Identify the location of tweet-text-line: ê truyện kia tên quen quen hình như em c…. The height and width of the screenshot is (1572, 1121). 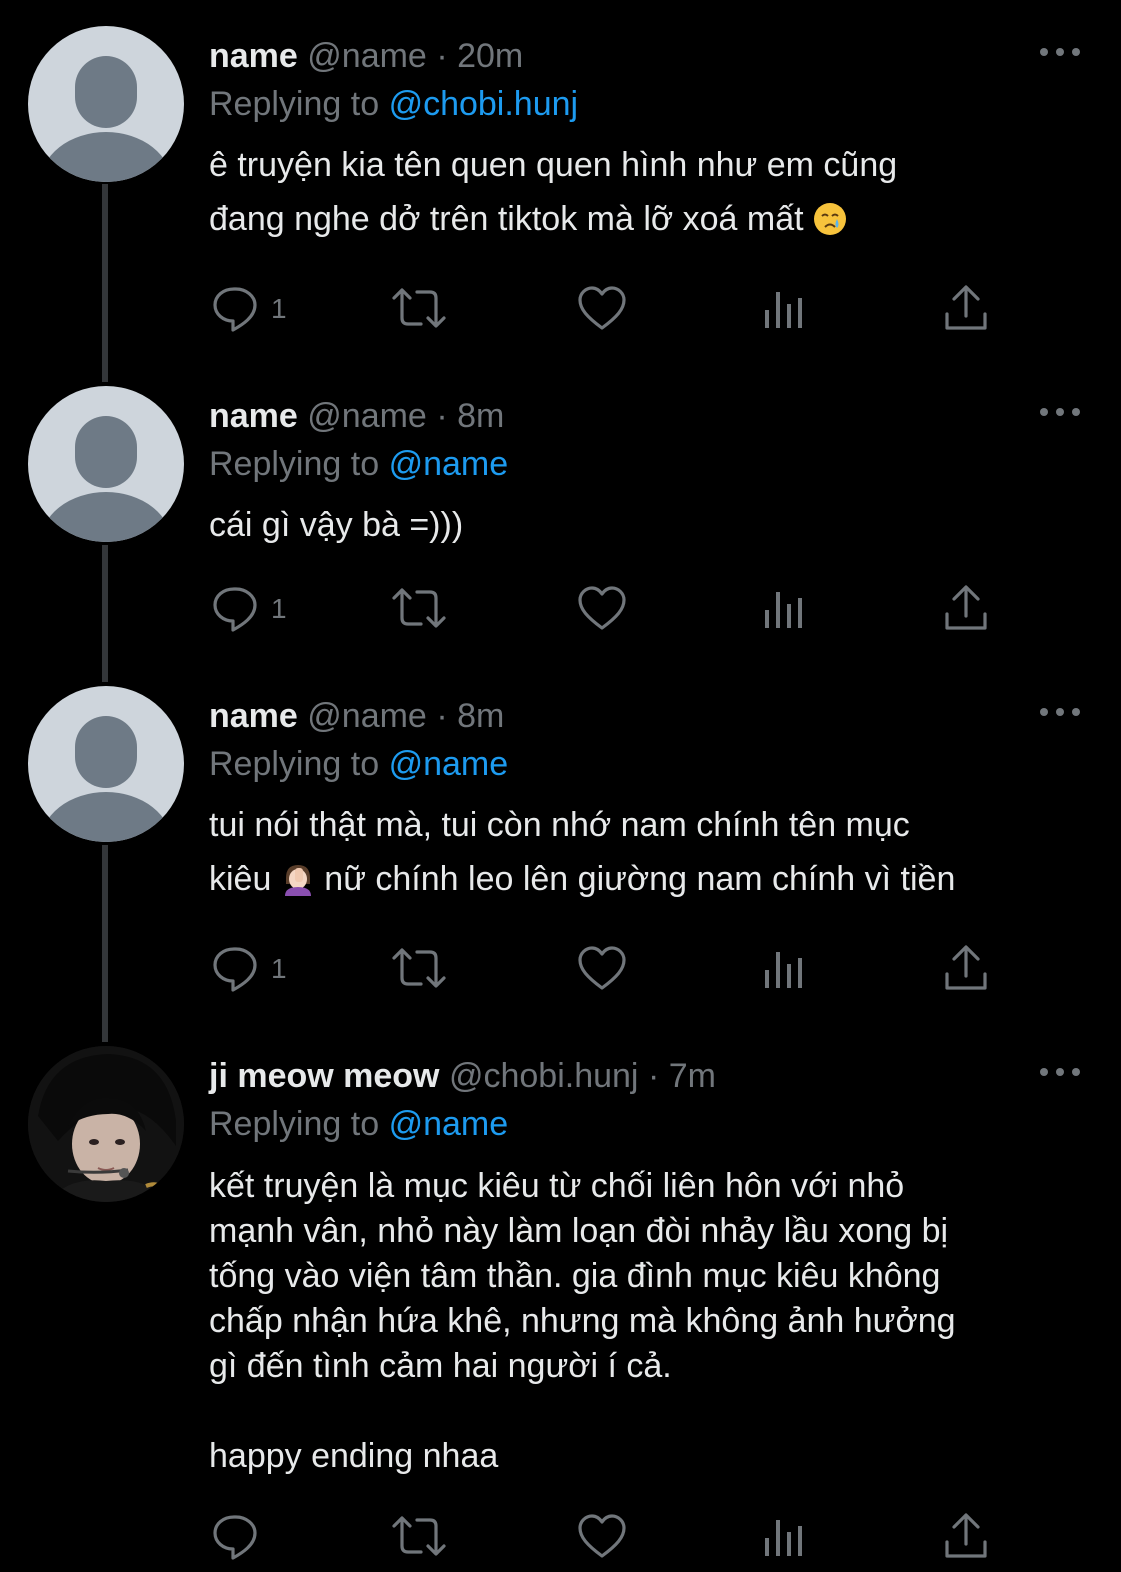
(553, 165).